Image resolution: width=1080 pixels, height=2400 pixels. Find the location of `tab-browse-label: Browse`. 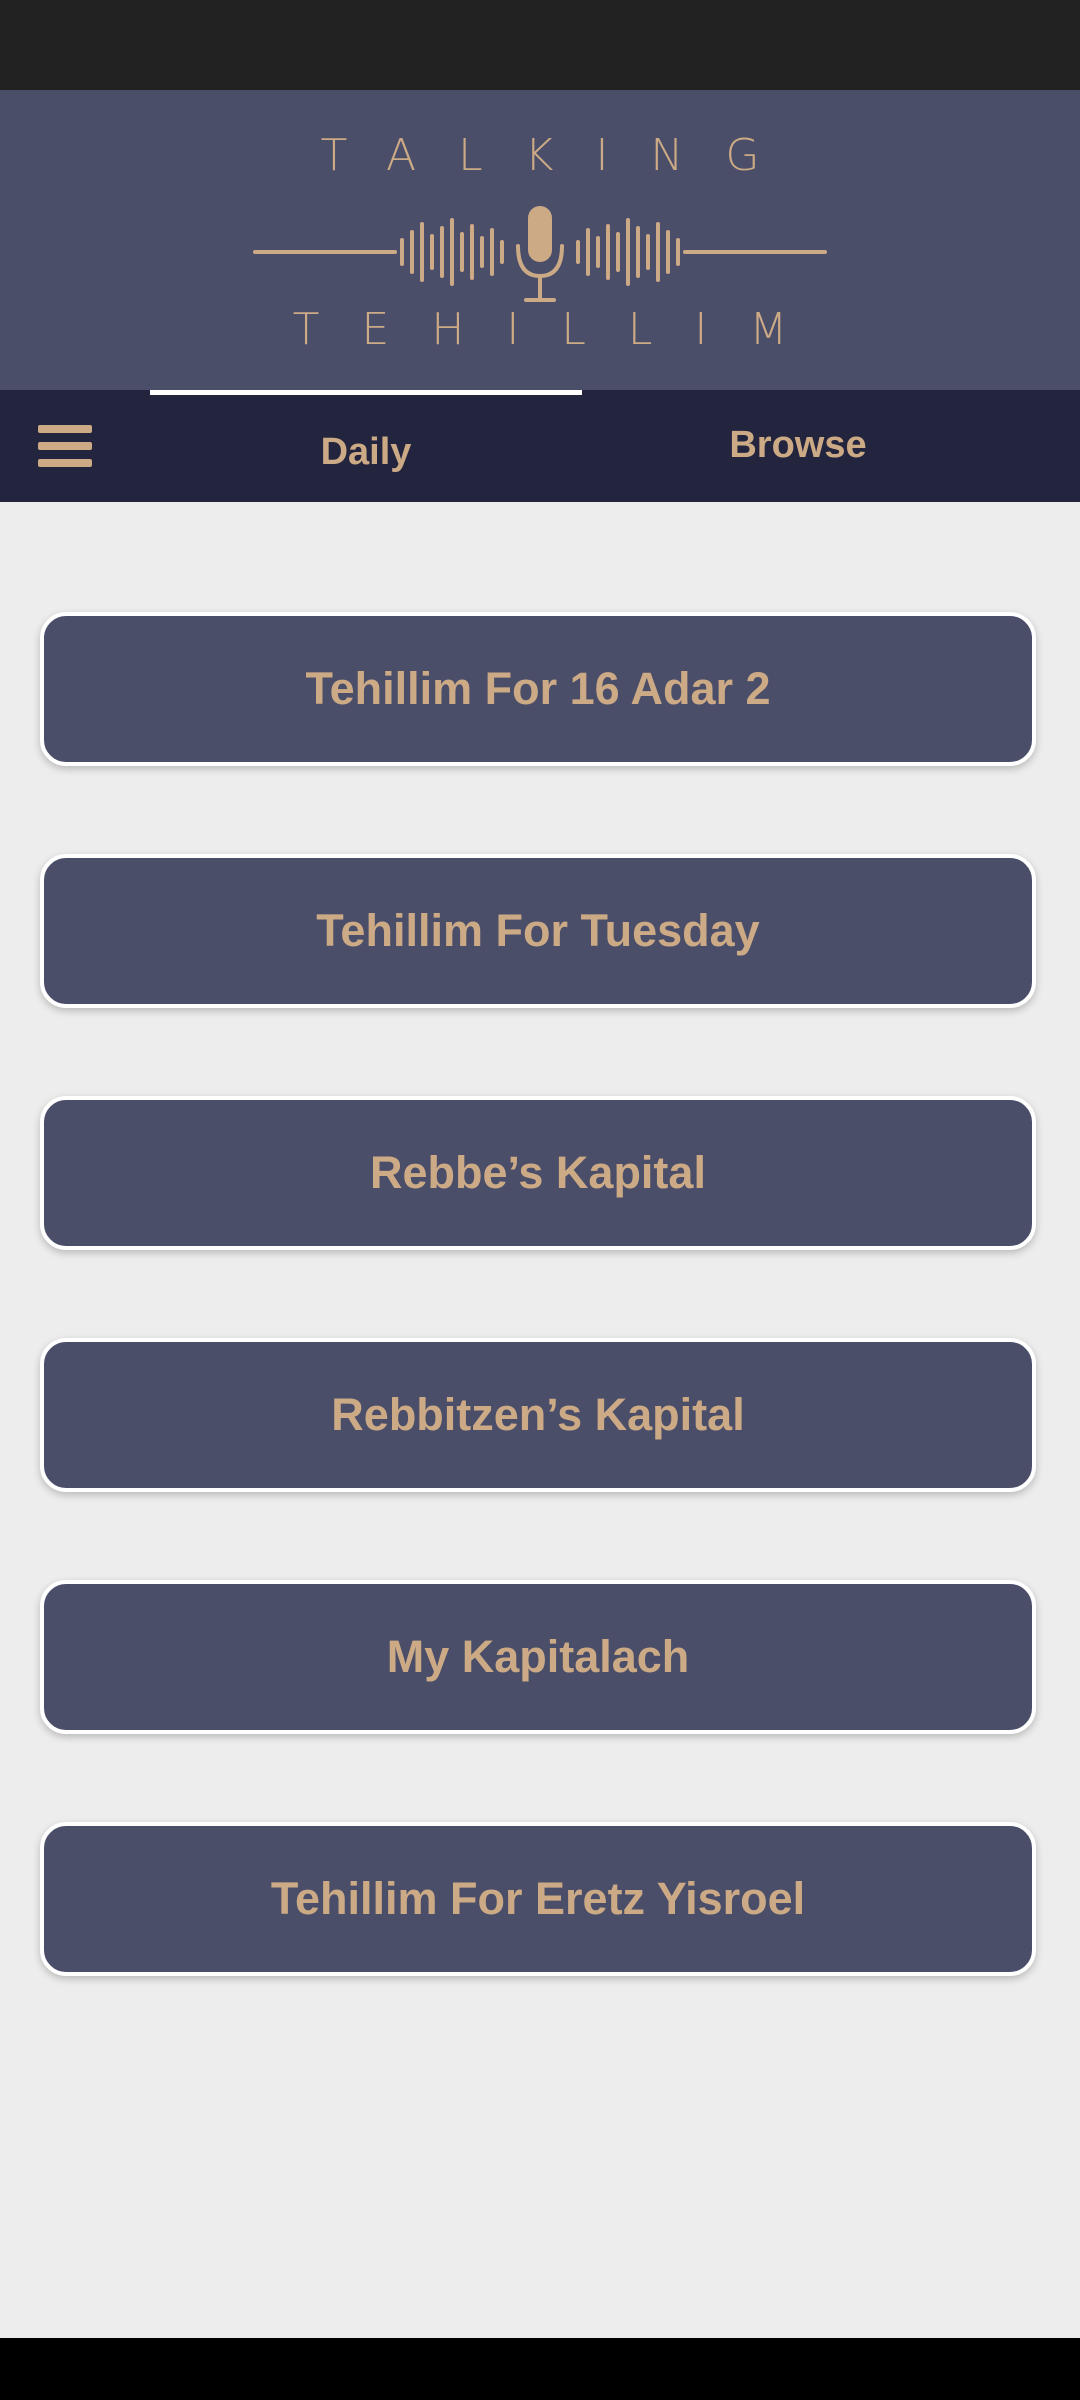

tab-browse-label: Browse is located at coordinates (798, 445).